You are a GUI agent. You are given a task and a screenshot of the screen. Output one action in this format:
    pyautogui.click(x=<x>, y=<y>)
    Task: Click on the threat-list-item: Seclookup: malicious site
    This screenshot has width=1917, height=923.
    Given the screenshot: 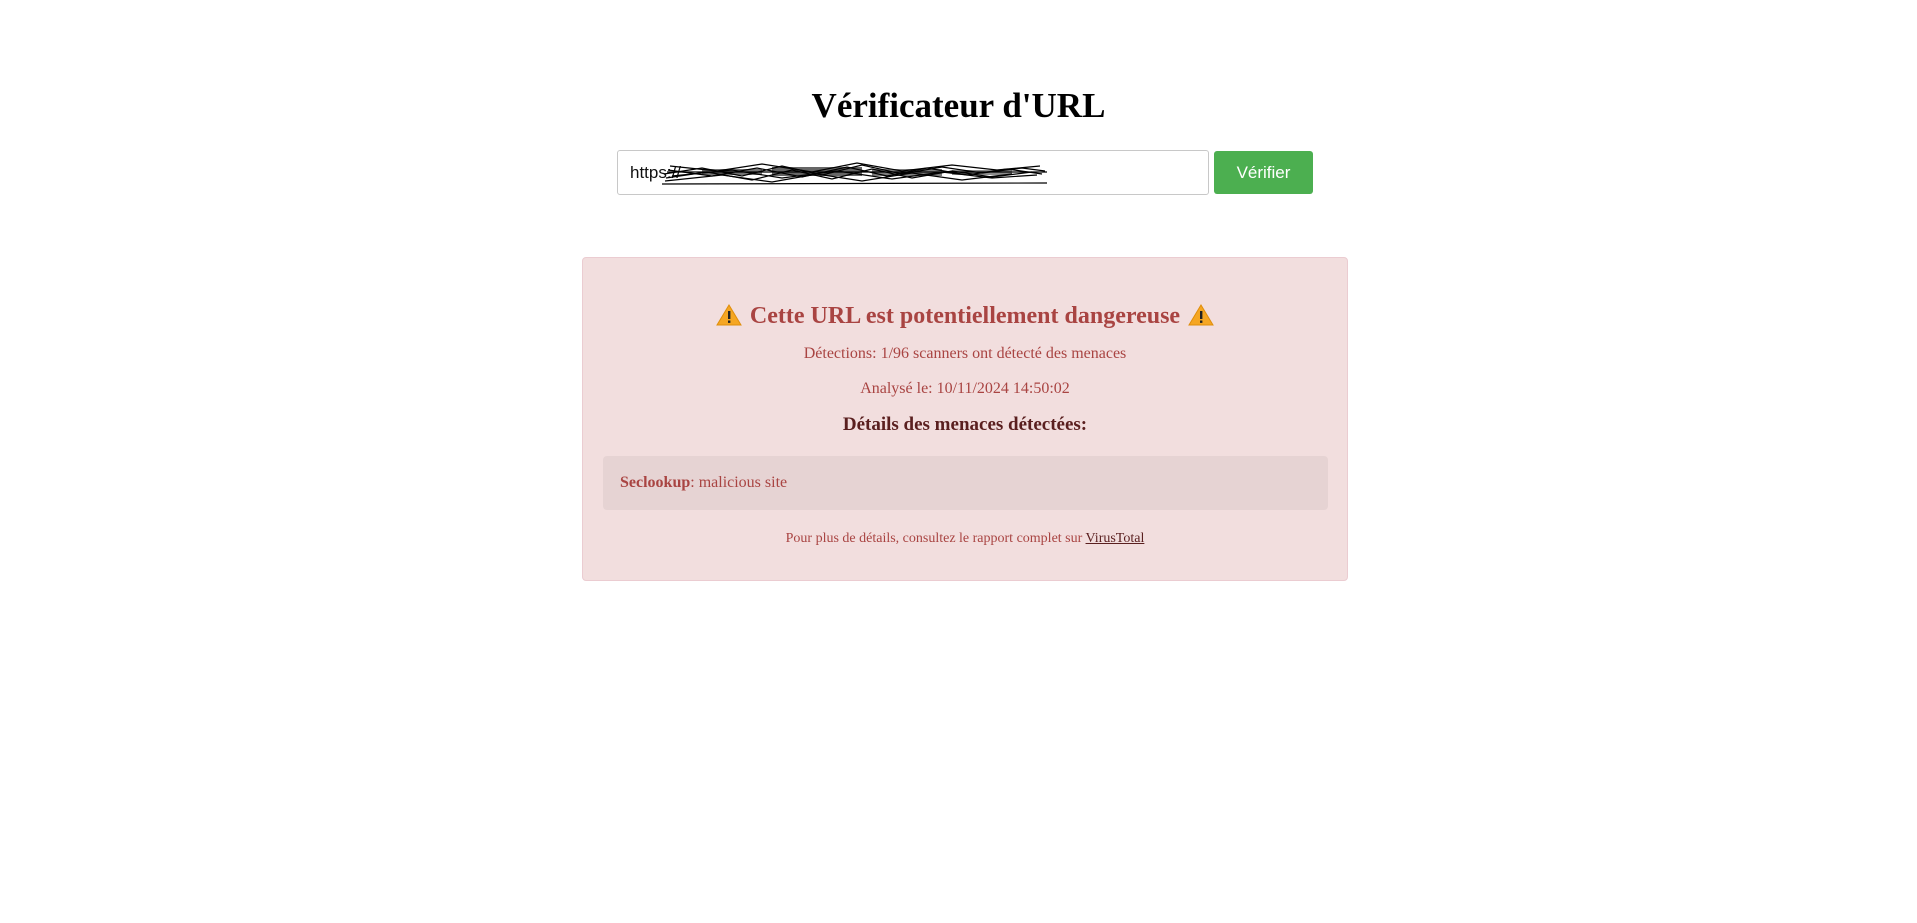 What is the action you would take?
    pyautogui.click(x=965, y=483)
    